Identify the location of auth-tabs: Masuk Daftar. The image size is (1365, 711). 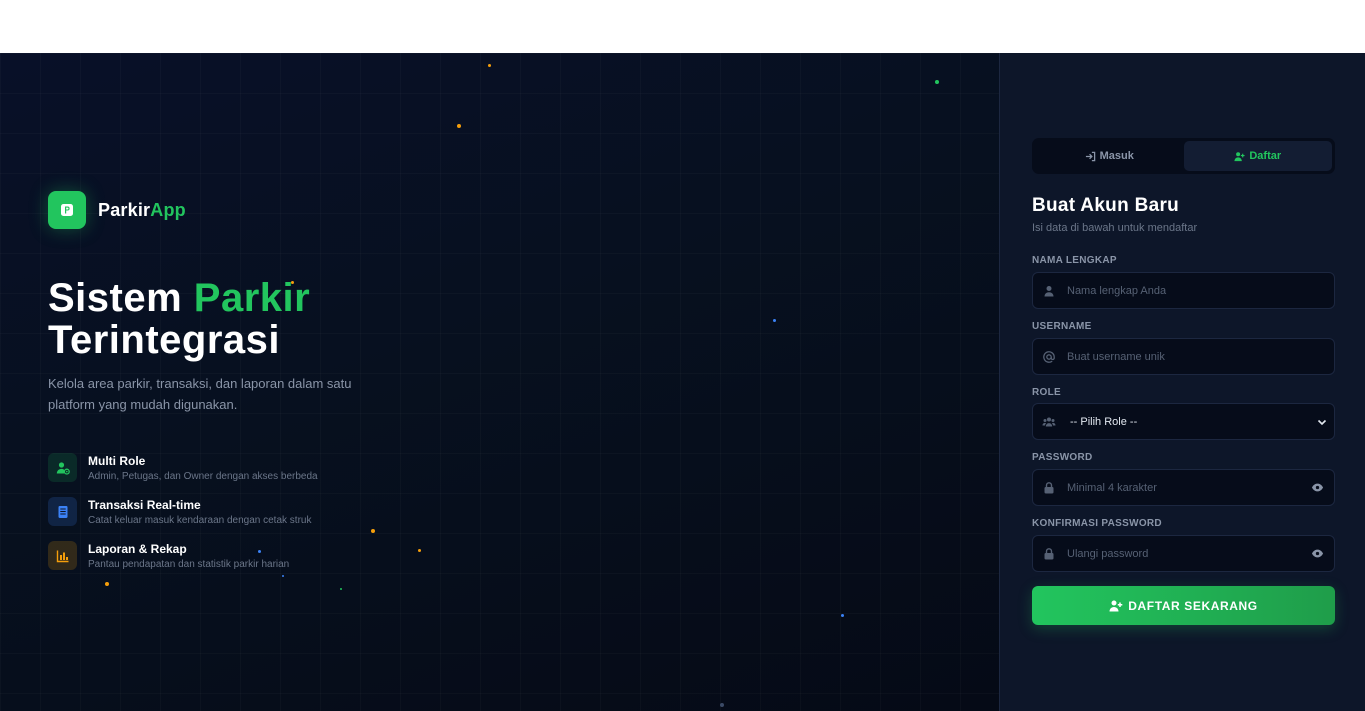
(1183, 156).